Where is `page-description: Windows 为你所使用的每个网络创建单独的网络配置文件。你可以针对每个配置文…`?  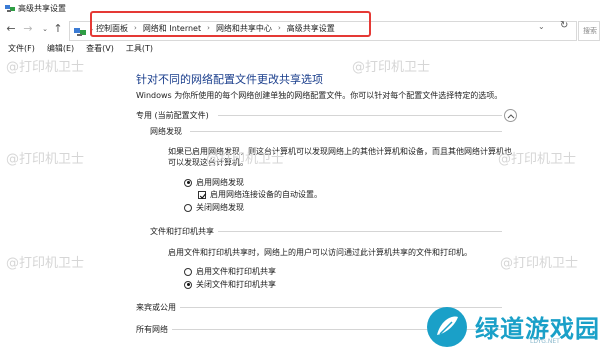
page-description: Windows 为你所使用的每个网络创建单独的网络配置文件。你可以针对每个配置文… is located at coordinates (319, 95).